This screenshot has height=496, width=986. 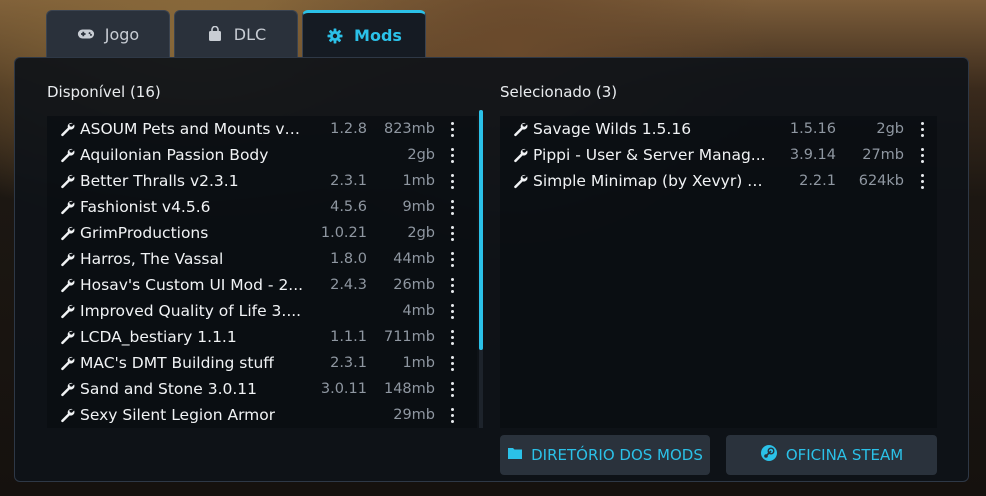 I want to click on mod-row: Savage Wilds 1.5.16 1.5.16 2gb, so click(x=718, y=129).